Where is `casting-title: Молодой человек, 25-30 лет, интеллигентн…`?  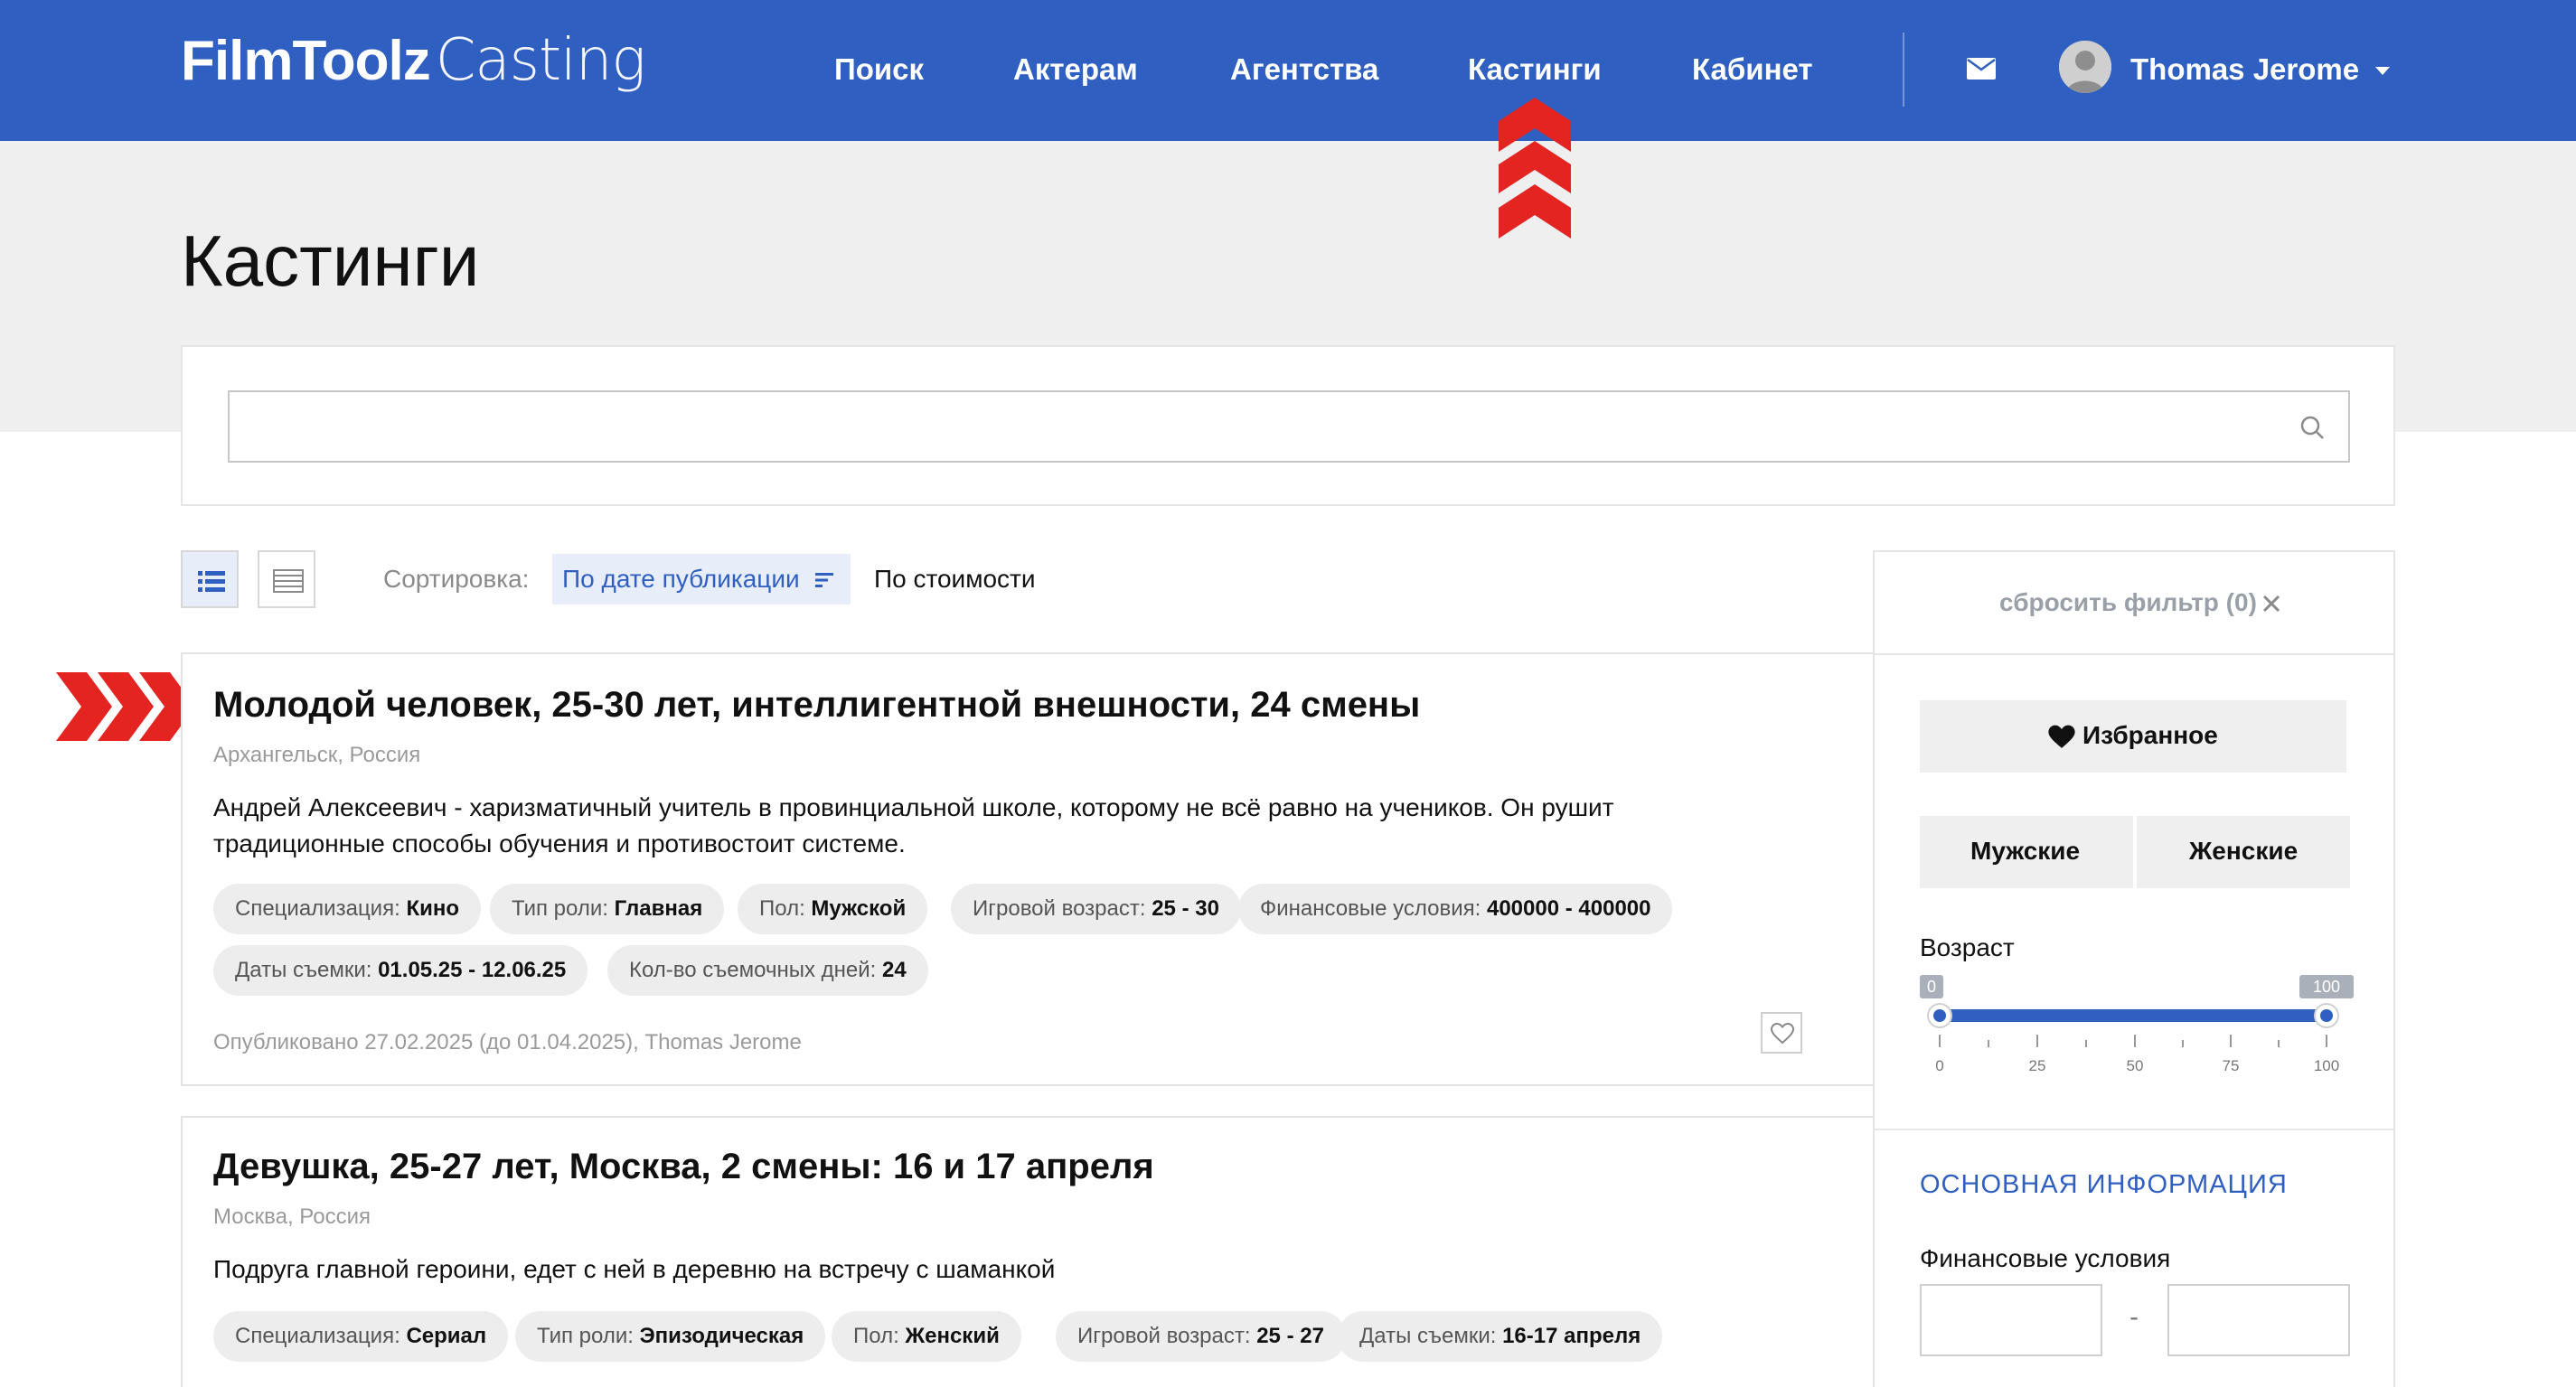 casting-title: Молодой человек, 25-30 лет, интеллигентн… is located at coordinates (816, 705).